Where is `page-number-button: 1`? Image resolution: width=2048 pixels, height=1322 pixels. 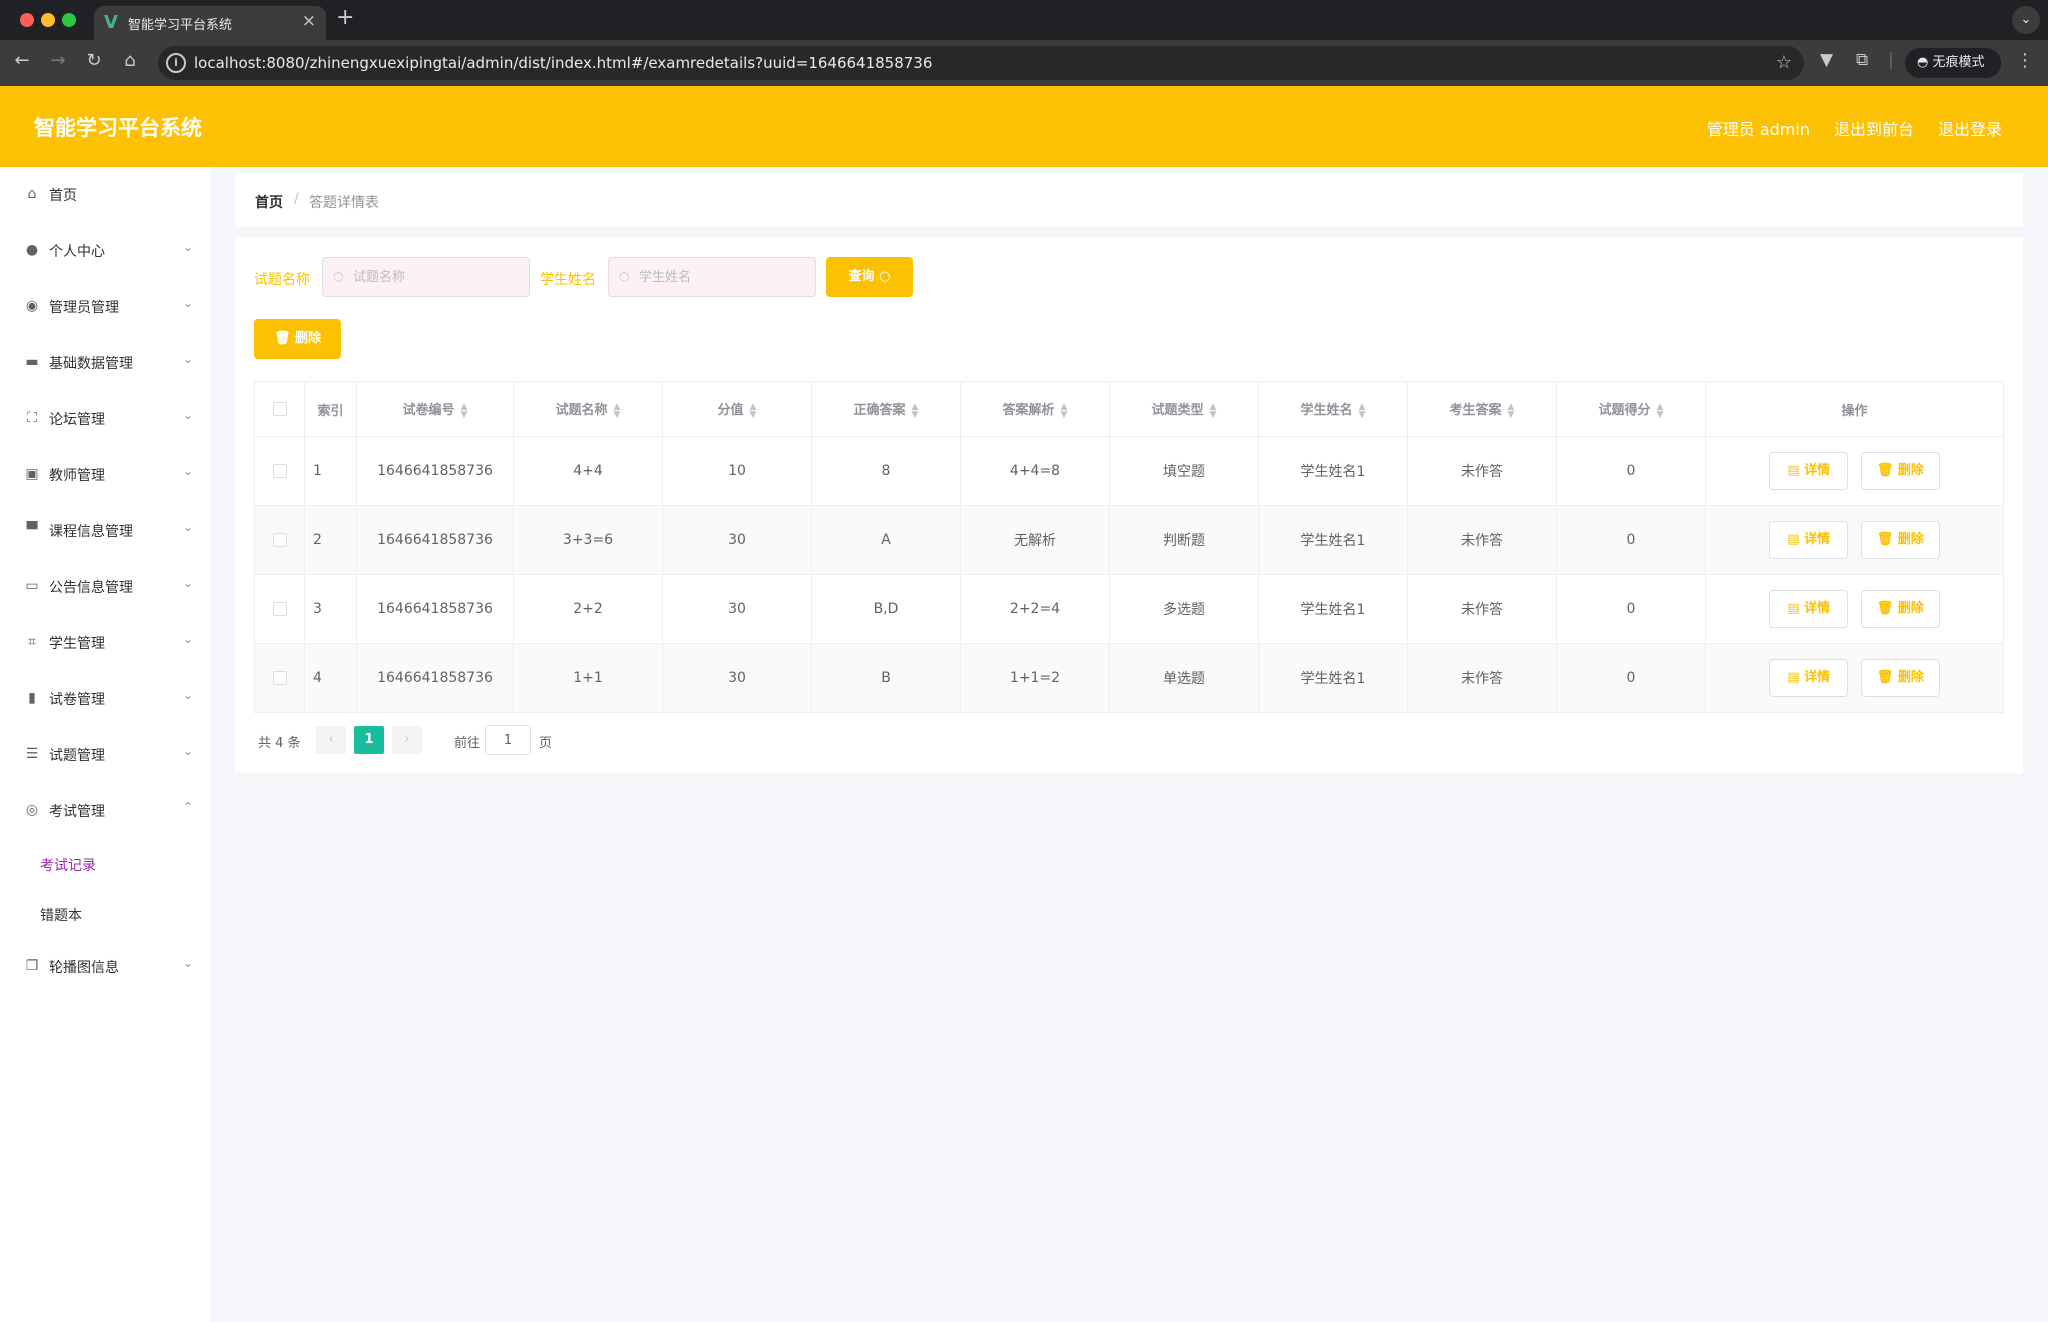
page-number-button: 1 is located at coordinates (369, 740).